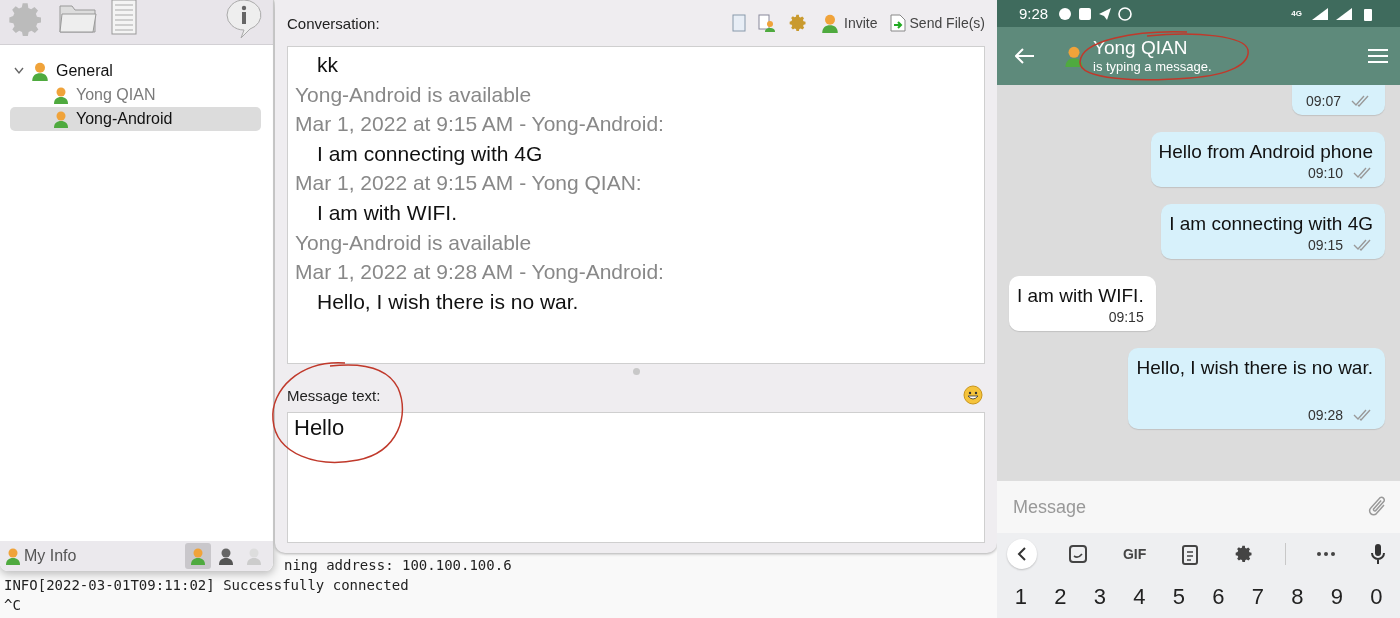  Describe the element at coordinates (1378, 56) in the screenshot. I see `menu-icon` at that location.